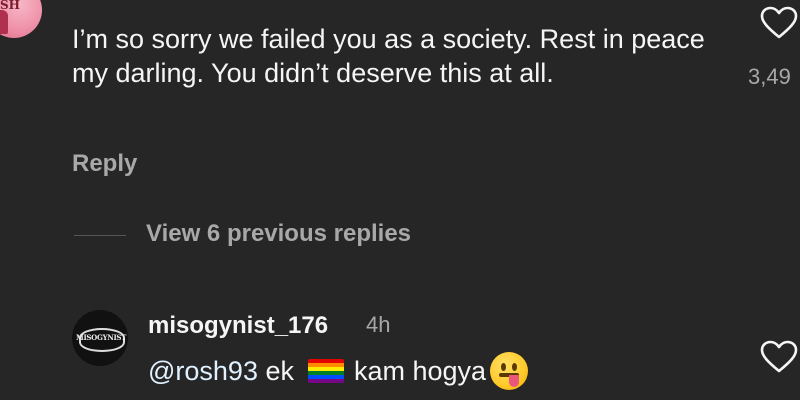  Describe the element at coordinates (278, 234) in the screenshot. I see `view-previous-replies-button: View 6 previous replies` at that location.